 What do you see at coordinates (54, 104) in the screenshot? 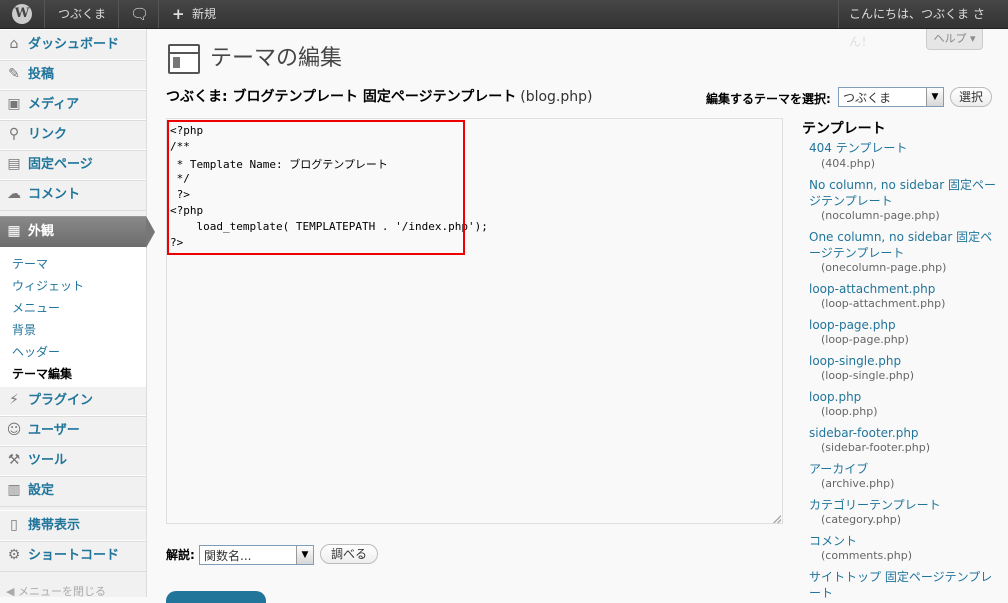
I see `sidebar-item-label: メディア` at bounding box center [54, 104].